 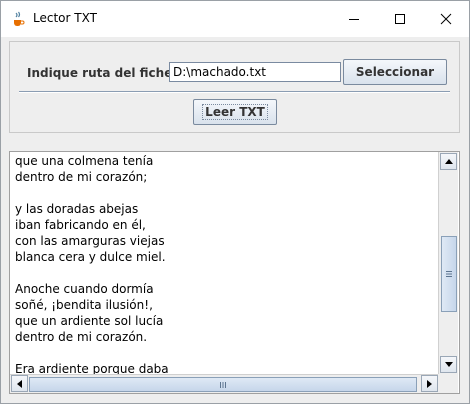 What do you see at coordinates (234, 92) in the screenshot?
I see `separator` at bounding box center [234, 92].